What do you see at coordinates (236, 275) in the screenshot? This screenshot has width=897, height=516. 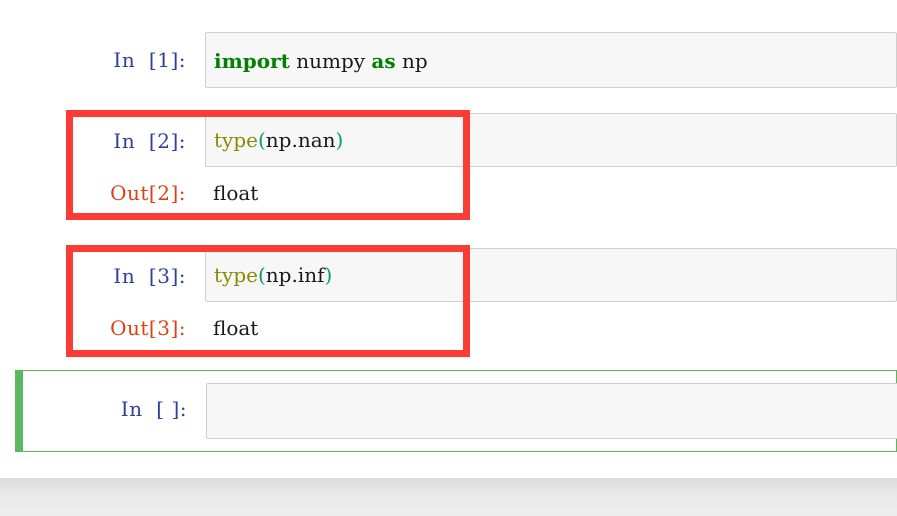 I see `code-token-builtin-type-3: type` at bounding box center [236, 275].